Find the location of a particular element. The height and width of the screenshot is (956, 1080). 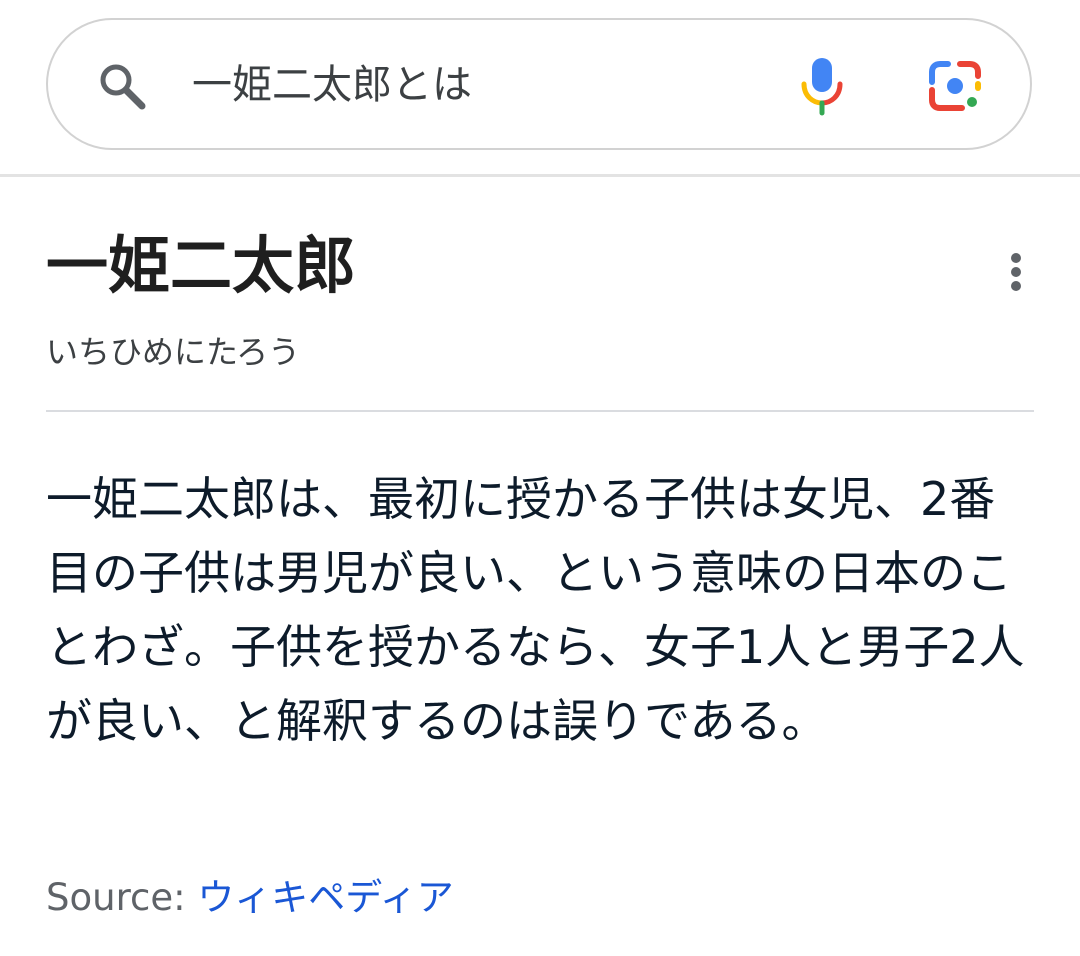

more-vertical-icon is located at coordinates (1016, 272).